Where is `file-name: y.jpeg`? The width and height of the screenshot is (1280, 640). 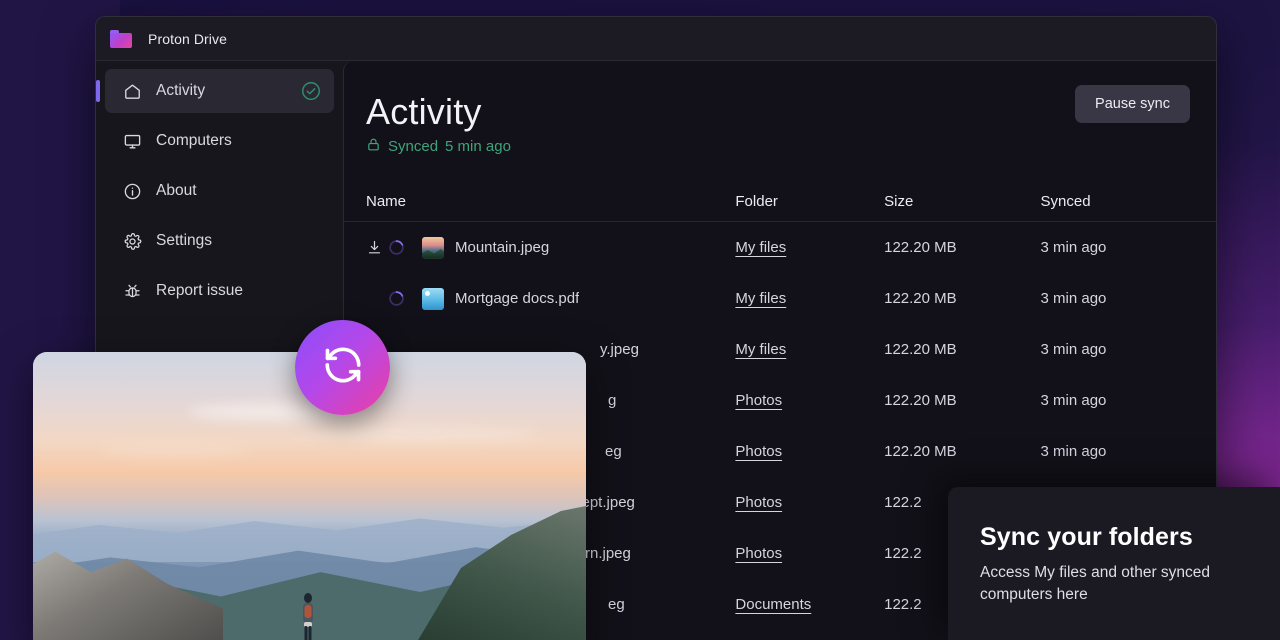
file-name: y.jpeg is located at coordinates (619, 349).